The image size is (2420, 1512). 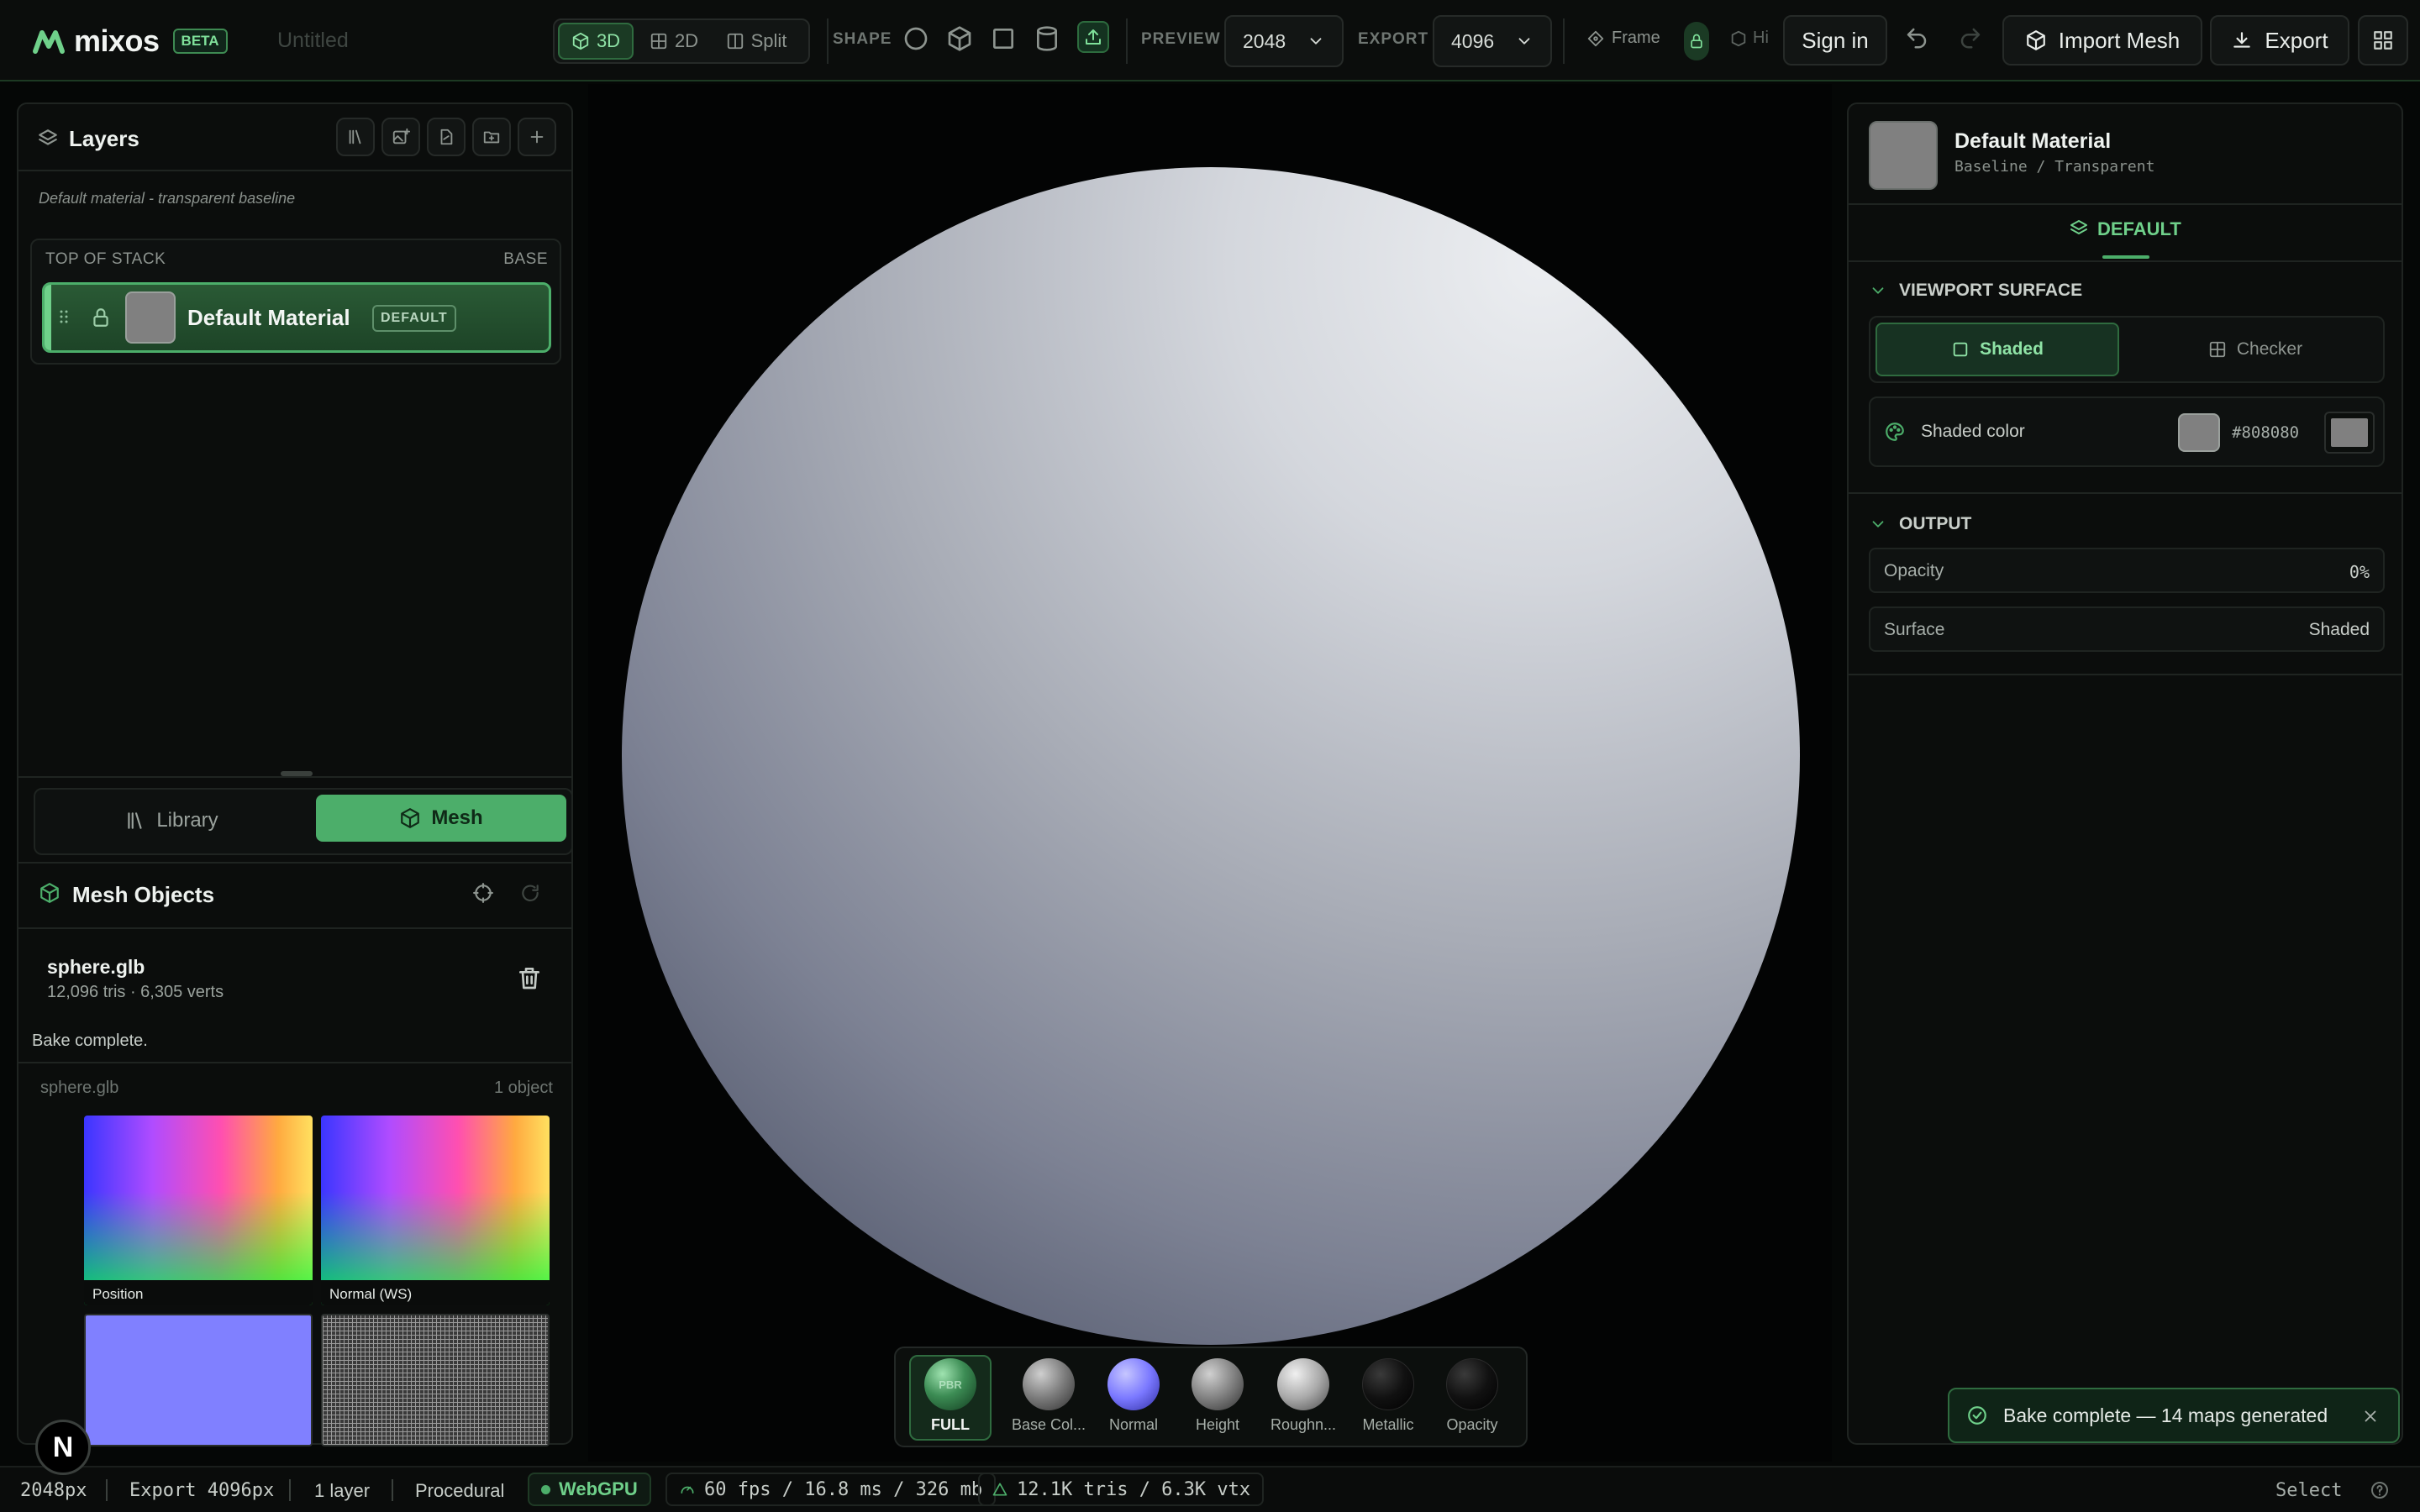 I want to click on surface-mode-switch: Shaded Checker, so click(x=2127, y=349).